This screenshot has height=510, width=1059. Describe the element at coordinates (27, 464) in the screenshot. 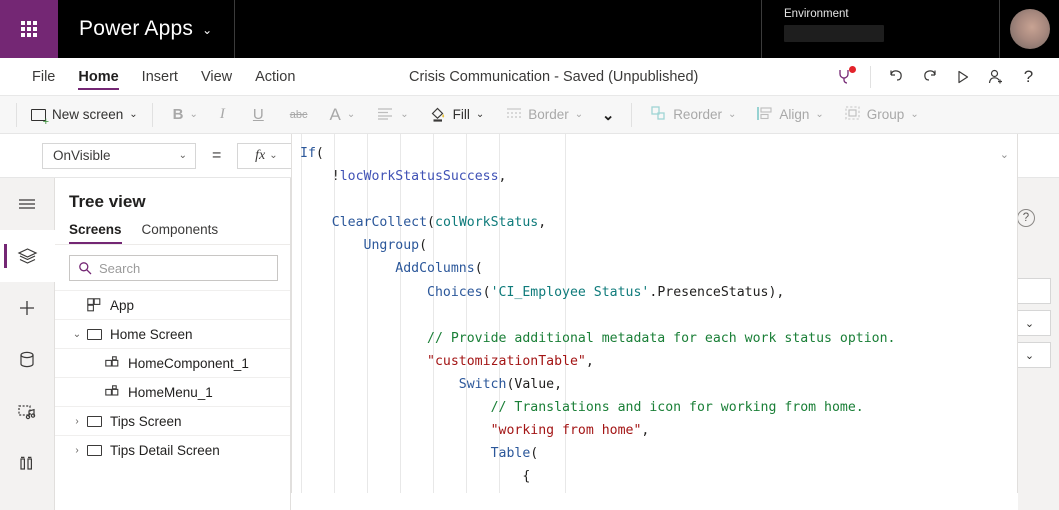

I see `variables-icon` at that location.